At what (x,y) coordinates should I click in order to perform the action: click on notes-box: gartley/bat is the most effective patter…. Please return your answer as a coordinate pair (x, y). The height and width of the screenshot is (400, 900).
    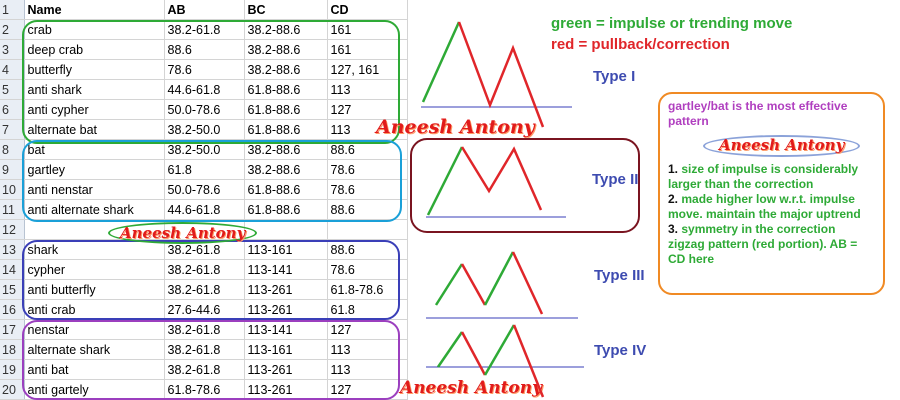
    Looking at the image, I should click on (771, 193).